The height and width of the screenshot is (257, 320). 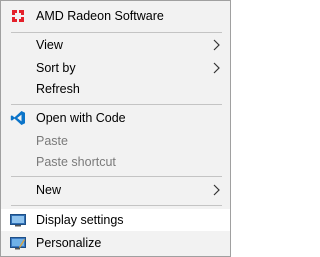 I want to click on menu-item-label: Display settings, so click(x=80, y=220).